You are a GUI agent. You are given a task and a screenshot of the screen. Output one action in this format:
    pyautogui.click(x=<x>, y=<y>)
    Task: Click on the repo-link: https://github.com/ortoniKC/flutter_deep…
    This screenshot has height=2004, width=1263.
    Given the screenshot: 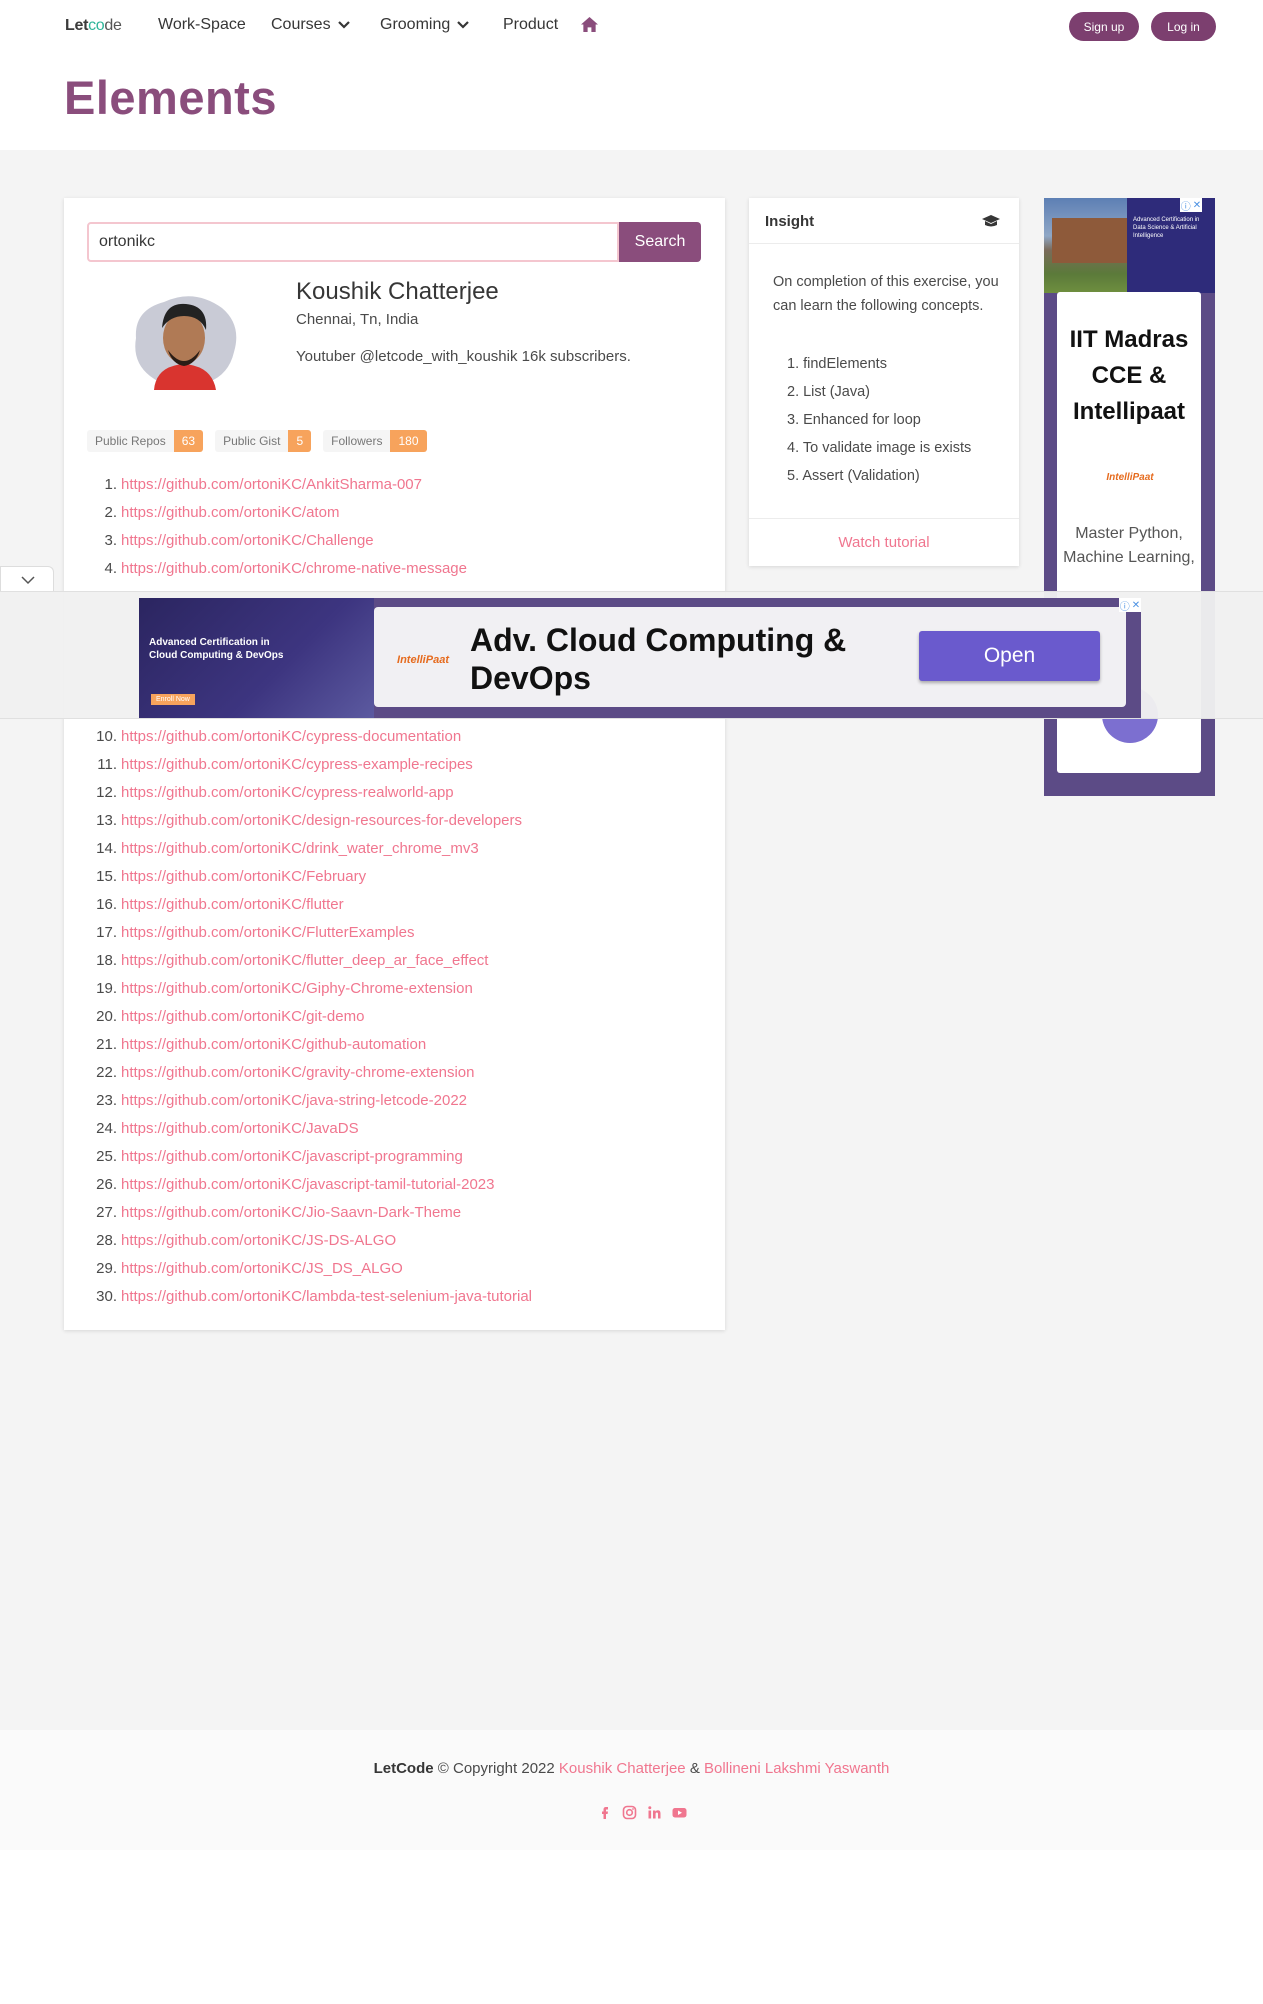 What is the action you would take?
    pyautogui.click(x=304, y=960)
    